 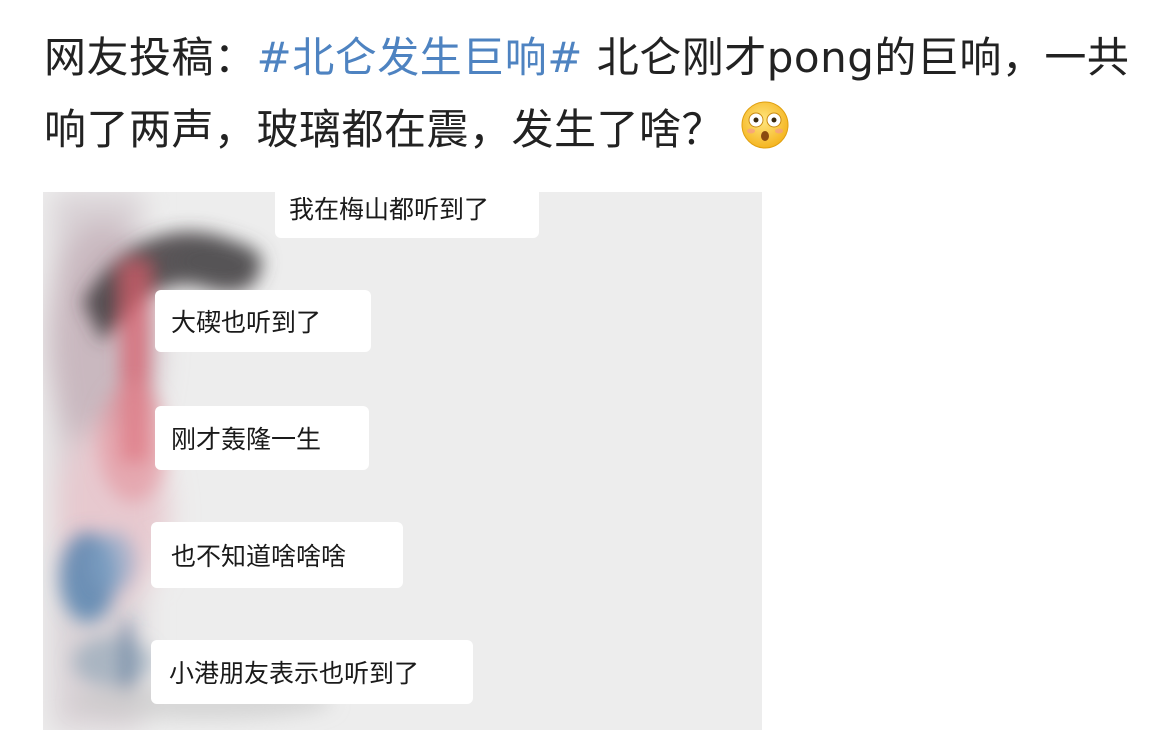 I want to click on chat-message-text: 我在梅山都听到了, so click(x=389, y=209).